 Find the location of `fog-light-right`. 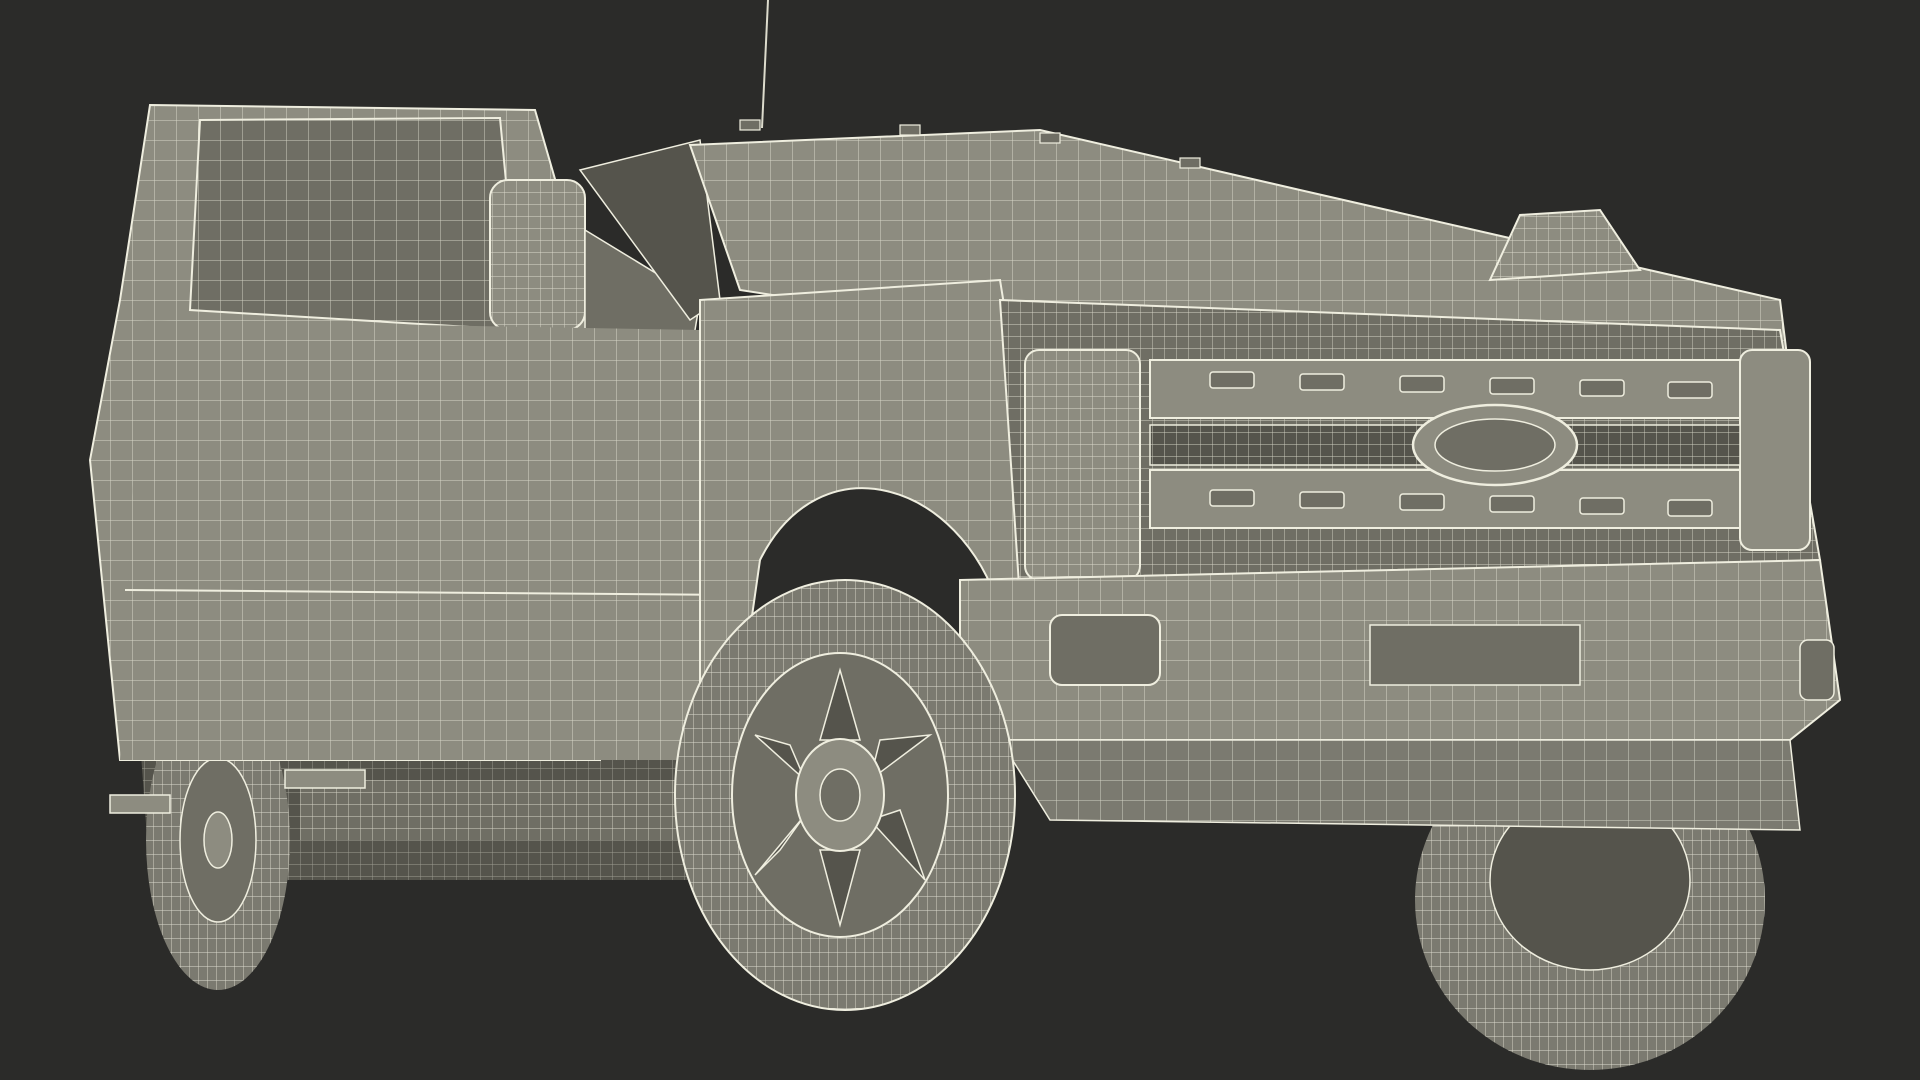

fog-light-right is located at coordinates (1817, 670).